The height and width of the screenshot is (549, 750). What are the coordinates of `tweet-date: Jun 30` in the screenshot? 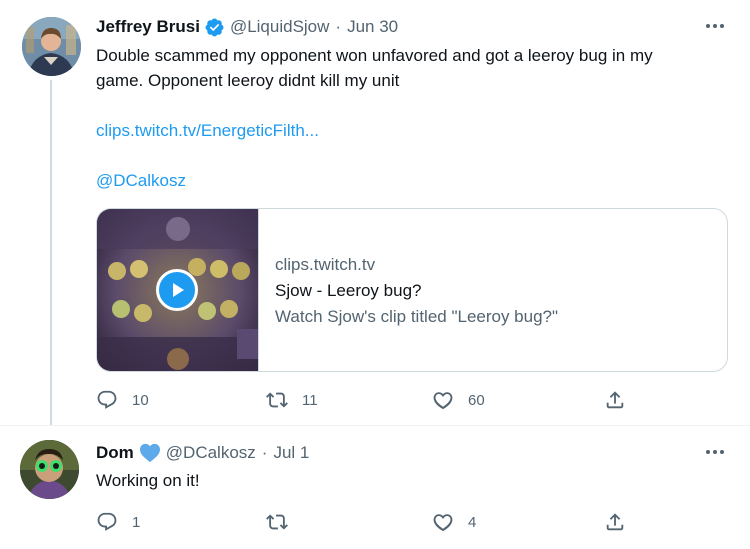 It's located at (372, 27).